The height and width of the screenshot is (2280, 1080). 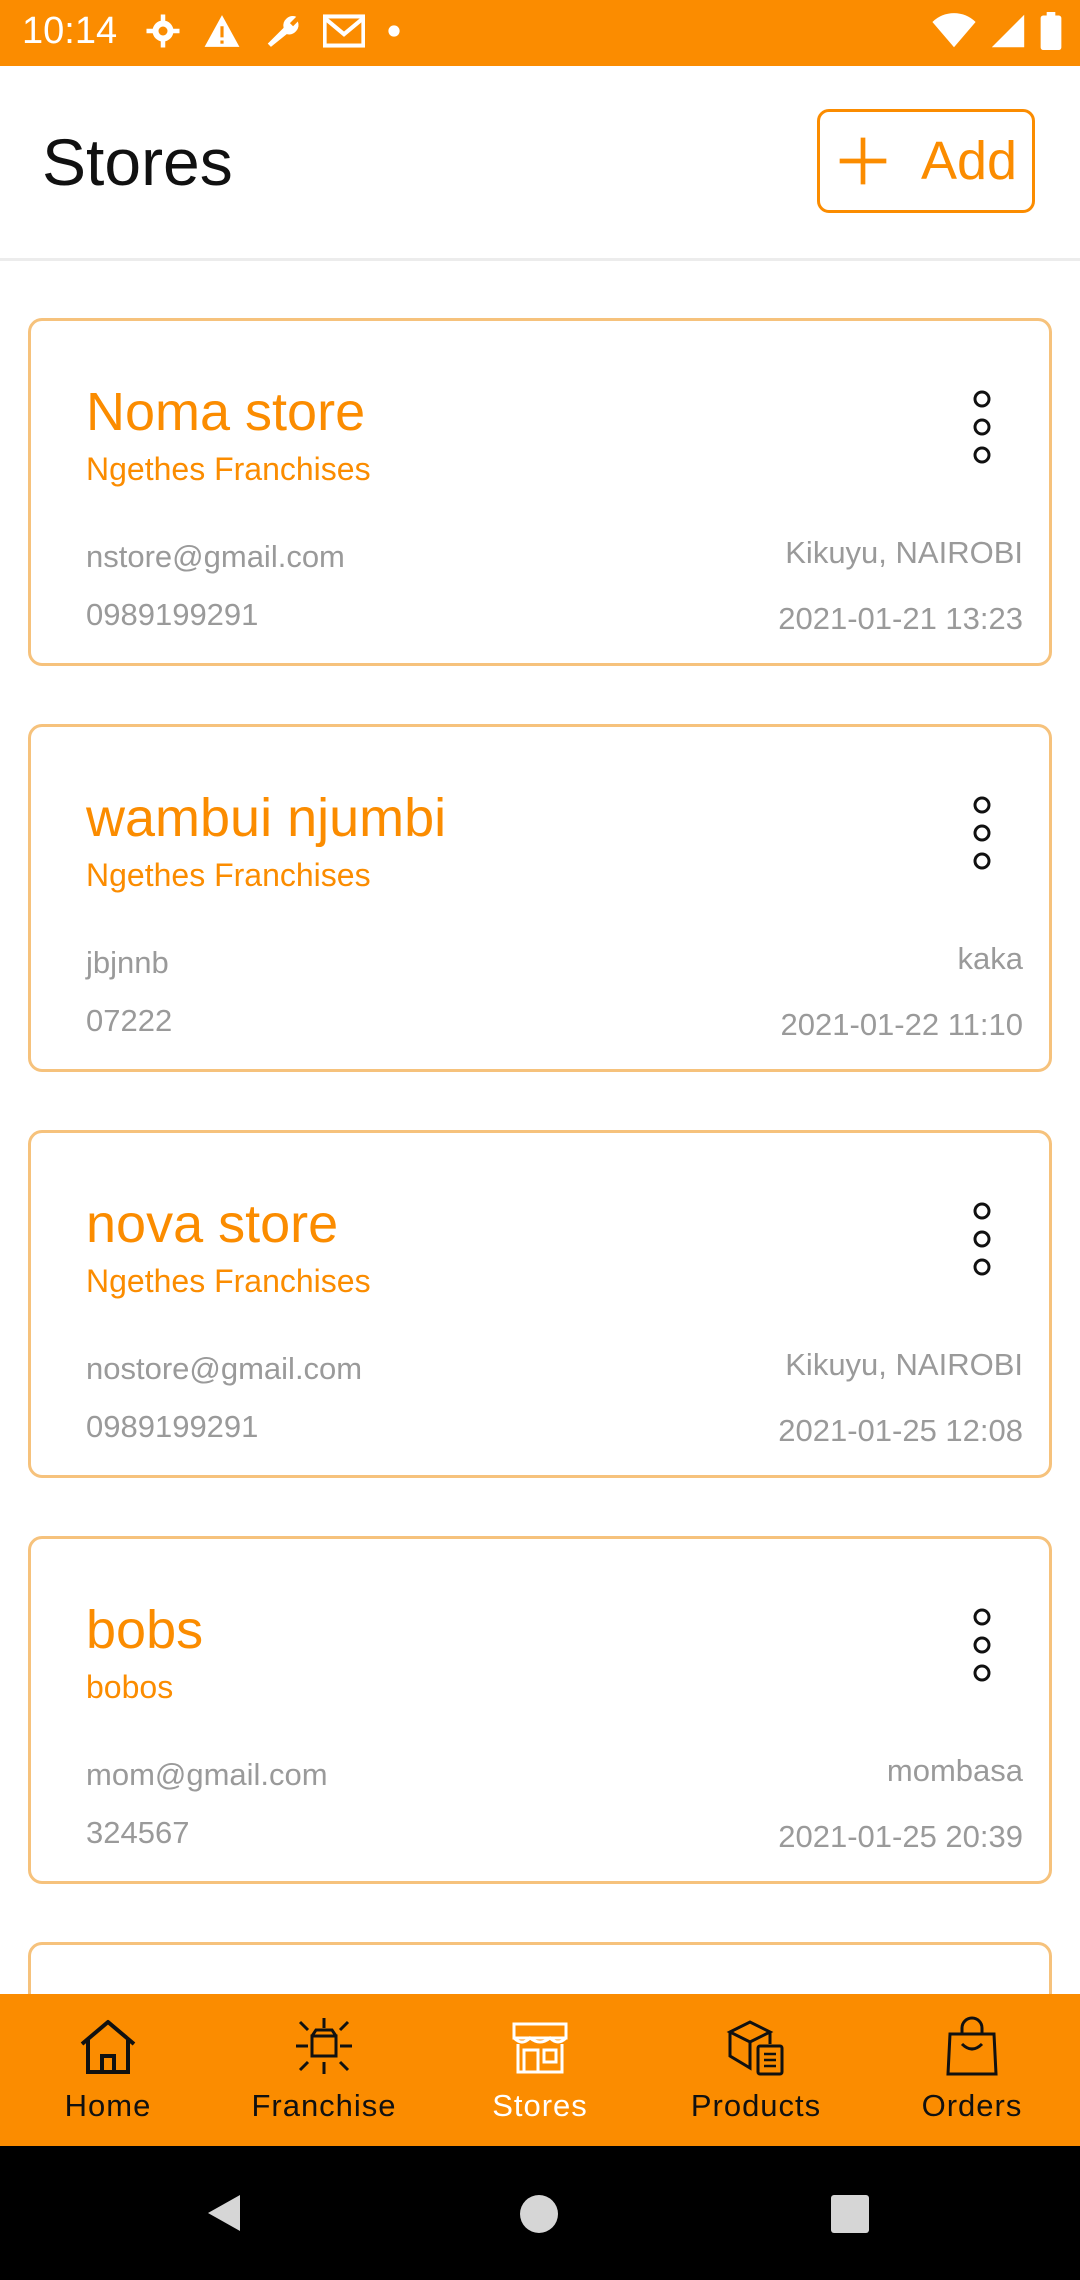 I want to click on store-location: mombasa, so click(x=954, y=1770).